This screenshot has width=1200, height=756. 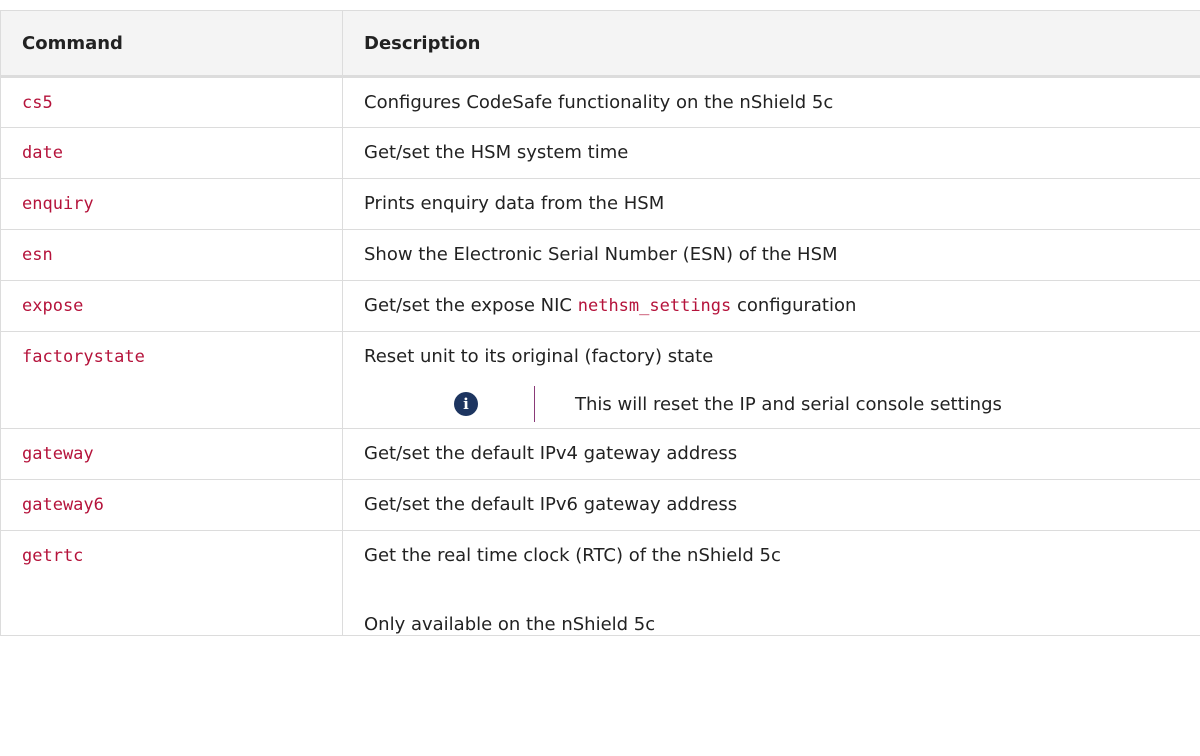 What do you see at coordinates (771, 454) in the screenshot?
I see `description-cell: Get/set the default IPv4 gateway address` at bounding box center [771, 454].